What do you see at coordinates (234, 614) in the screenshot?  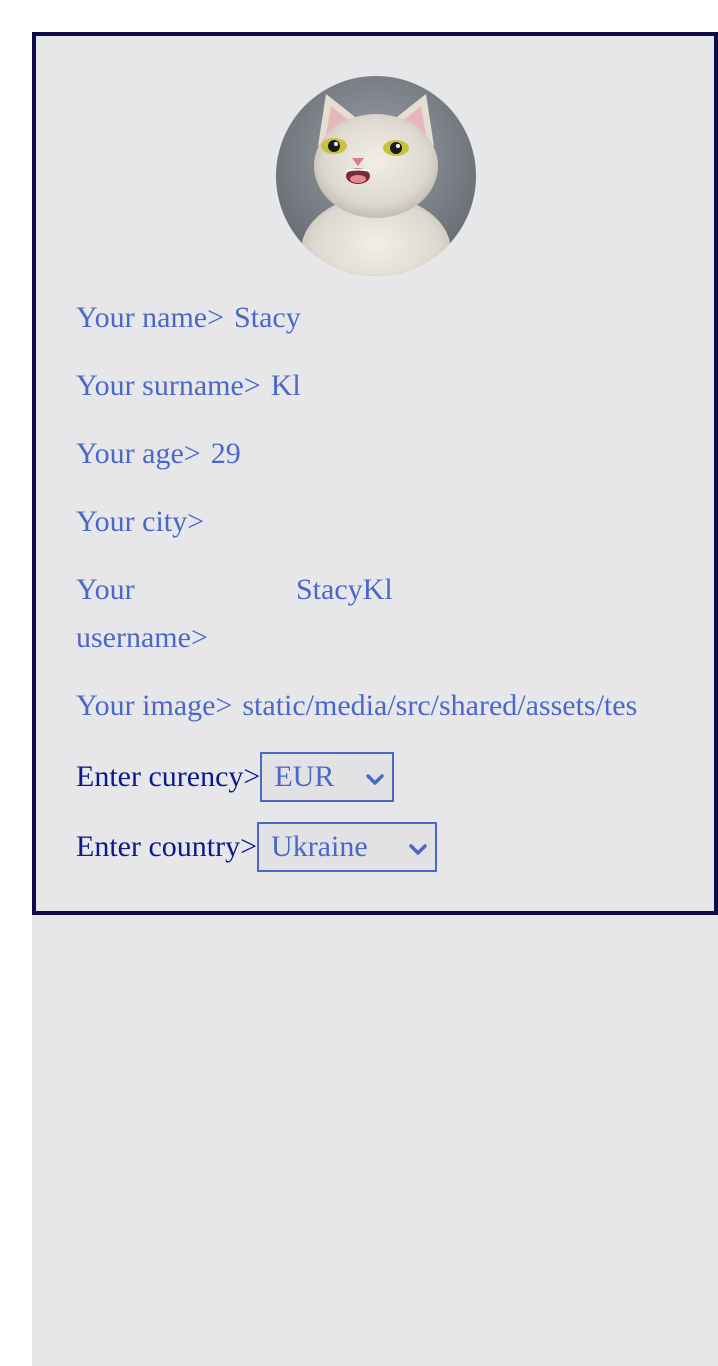 I see `field-row-username: Your username> StacyKl` at bounding box center [234, 614].